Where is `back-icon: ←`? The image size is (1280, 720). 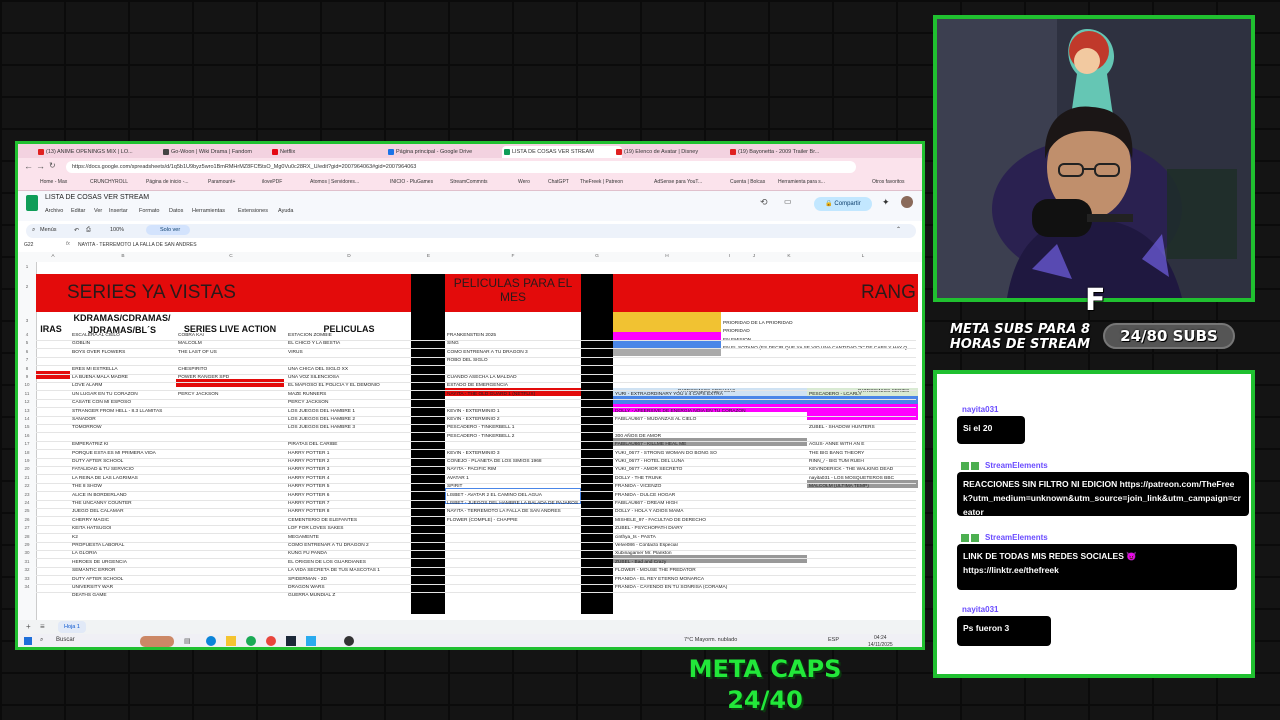
back-icon: ← is located at coordinates (28, 166).